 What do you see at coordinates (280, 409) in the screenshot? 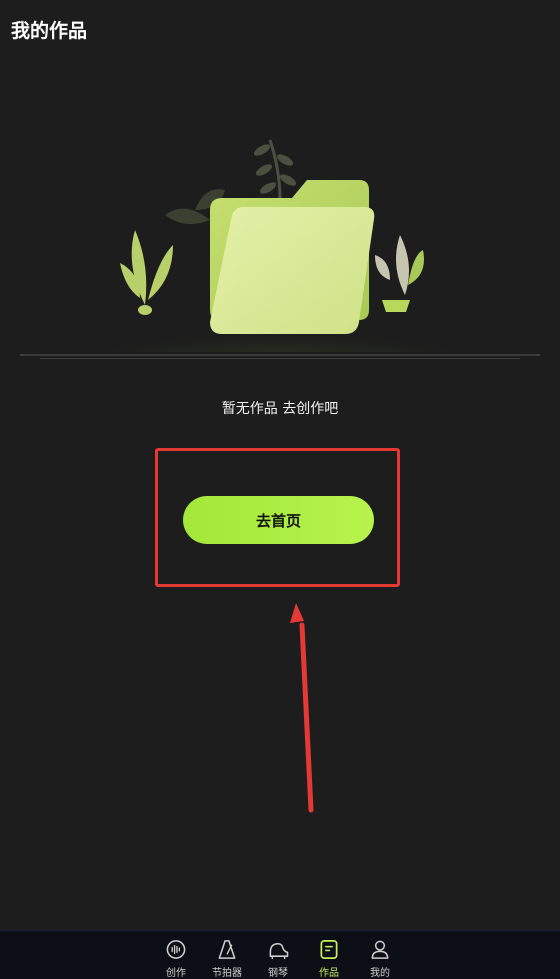
I see `empty-state-message: 暂无作品 去创作吧` at bounding box center [280, 409].